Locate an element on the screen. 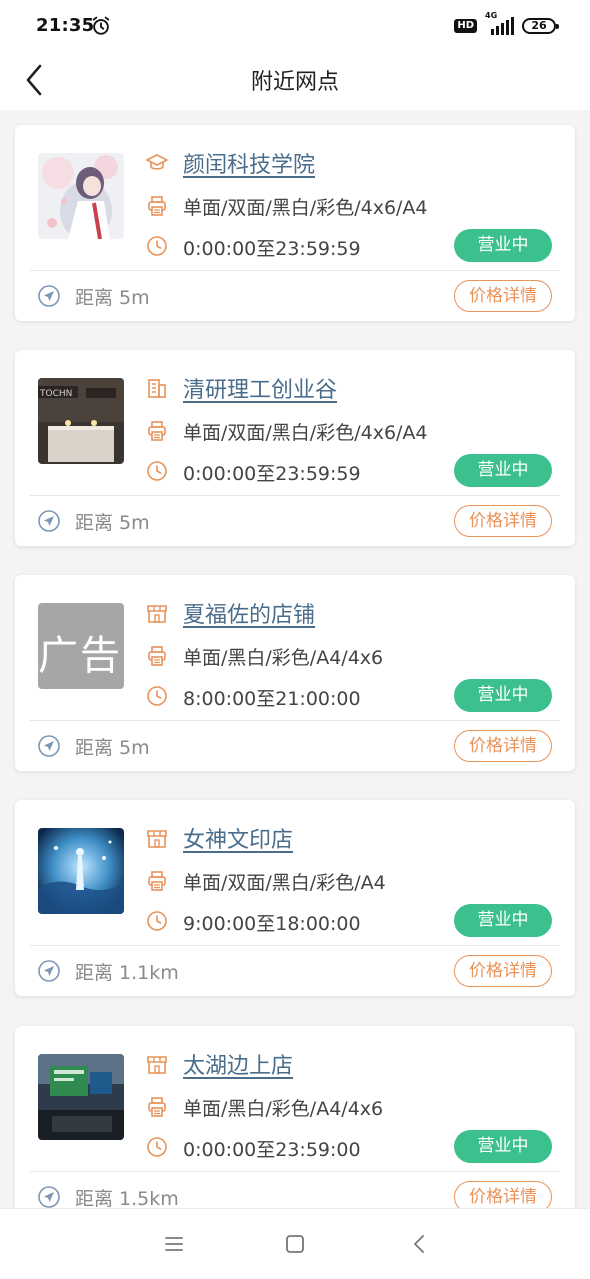 This screenshot has height=1279, width=590. print-kiosk-thumbnail is located at coordinates (81, 1097).